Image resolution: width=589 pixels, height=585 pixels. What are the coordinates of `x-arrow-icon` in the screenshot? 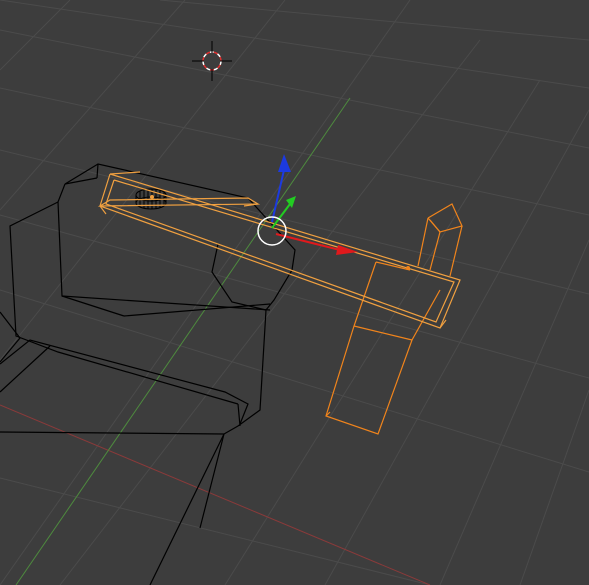 It's located at (347, 250).